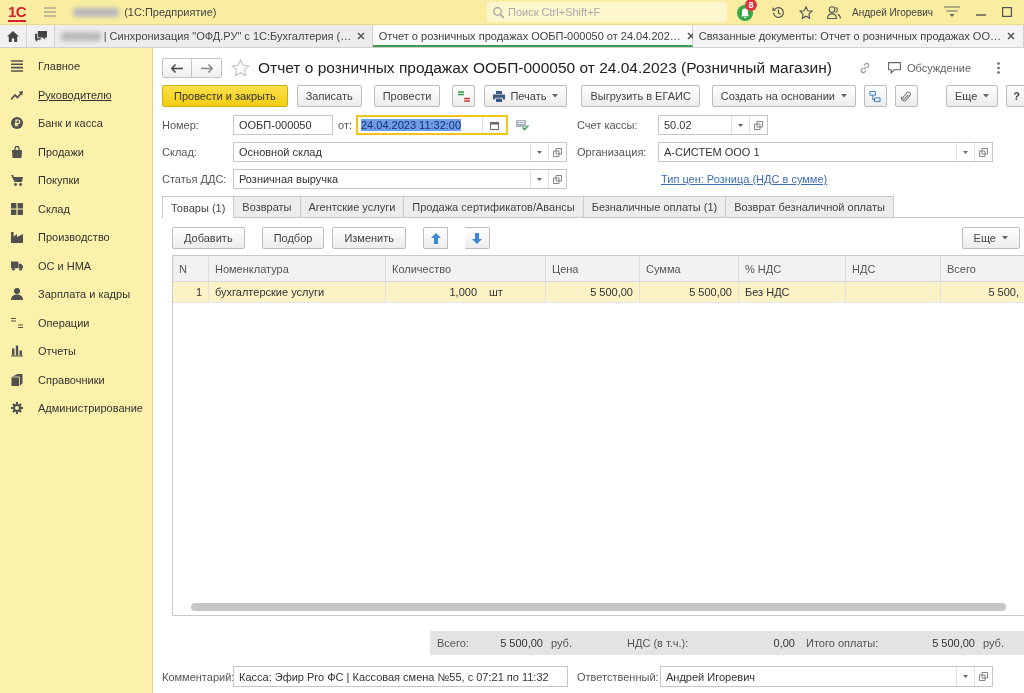 The width and height of the screenshot is (1024, 693). Describe the element at coordinates (993, 643) in the screenshot. I see `currency-label: руб.` at that location.